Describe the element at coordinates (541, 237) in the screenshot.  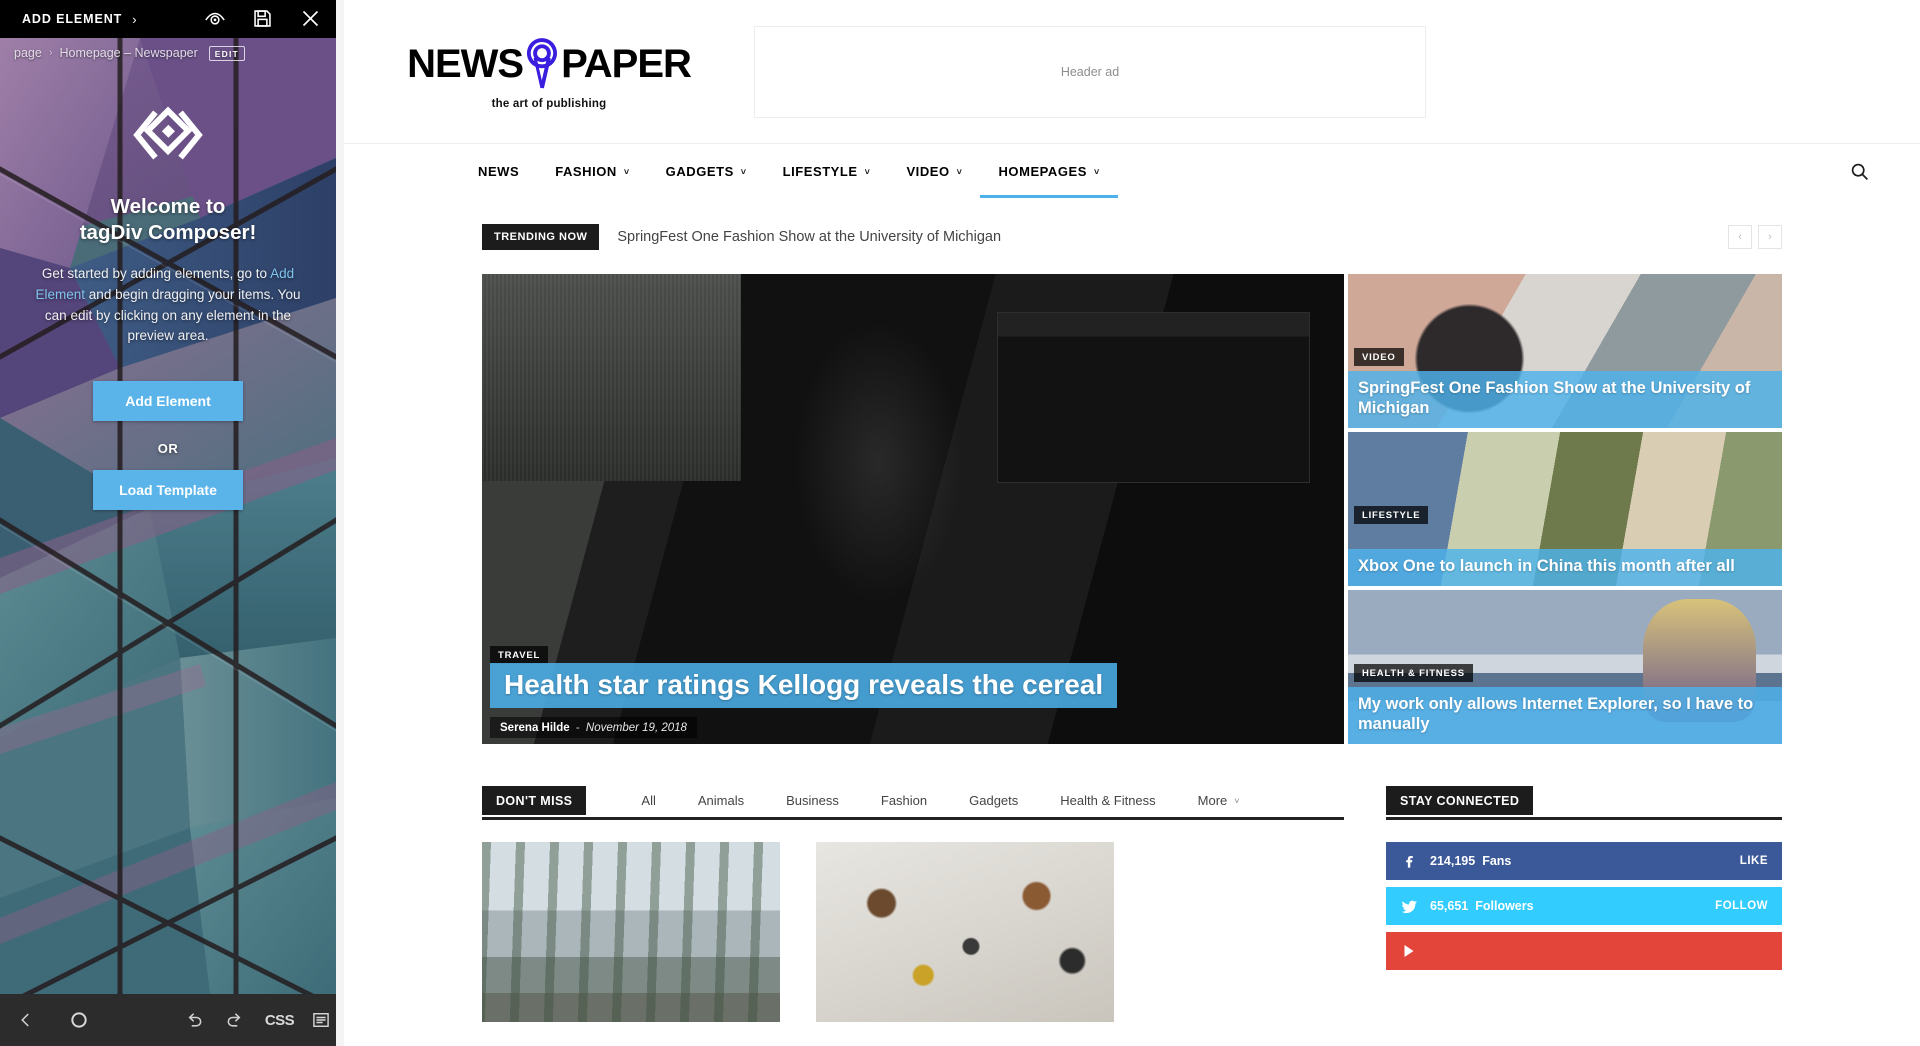
I see `trending-badge: TRENDING NOW` at that location.